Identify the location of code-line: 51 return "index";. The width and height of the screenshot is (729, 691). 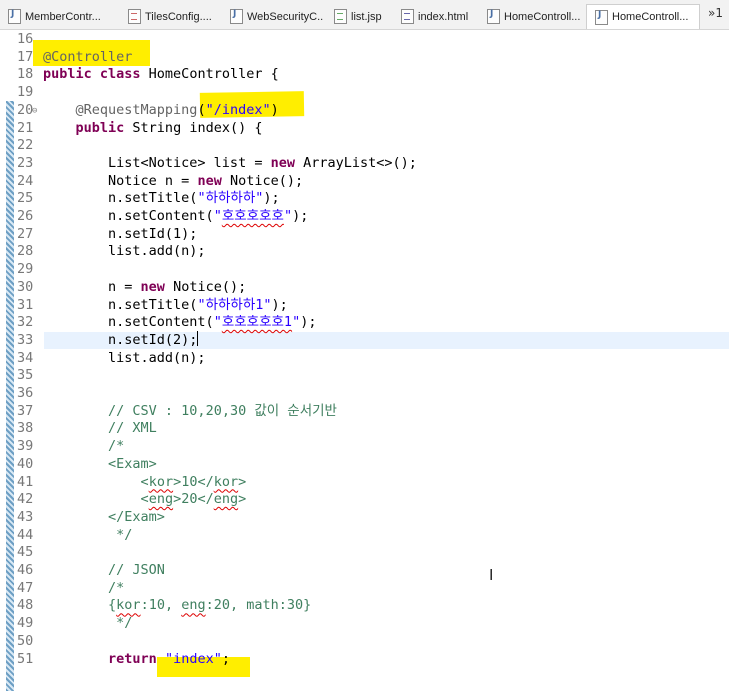
(364, 659).